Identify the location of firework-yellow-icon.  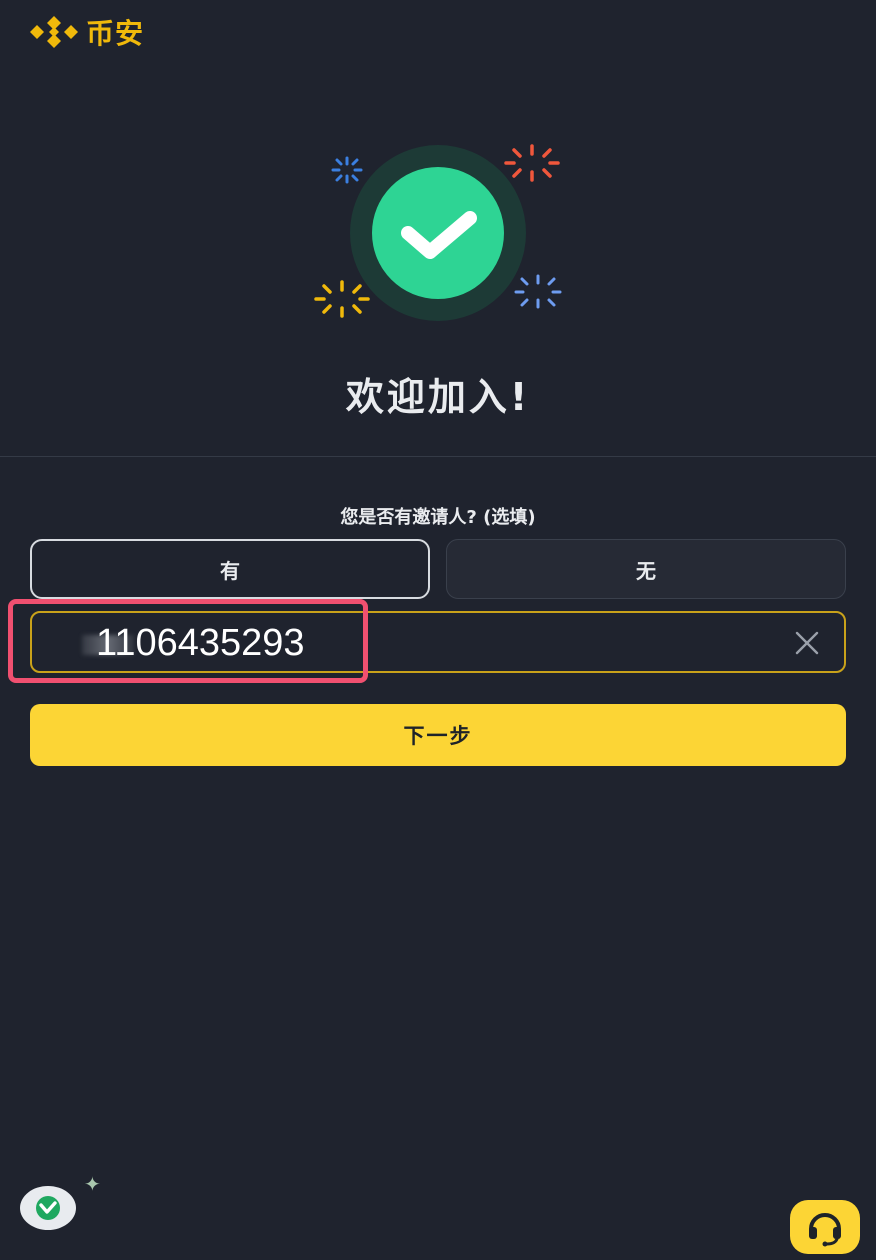
(342, 299).